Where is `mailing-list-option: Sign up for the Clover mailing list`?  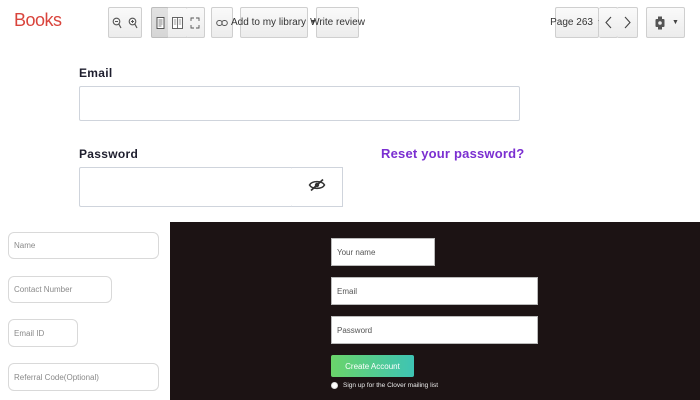 mailing-list-option: Sign up for the Clover mailing list is located at coordinates (384, 385).